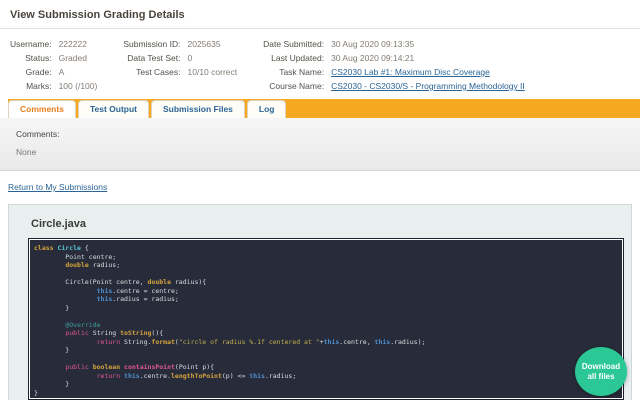  I want to click on info-label: Last Updated:, so click(298, 58).